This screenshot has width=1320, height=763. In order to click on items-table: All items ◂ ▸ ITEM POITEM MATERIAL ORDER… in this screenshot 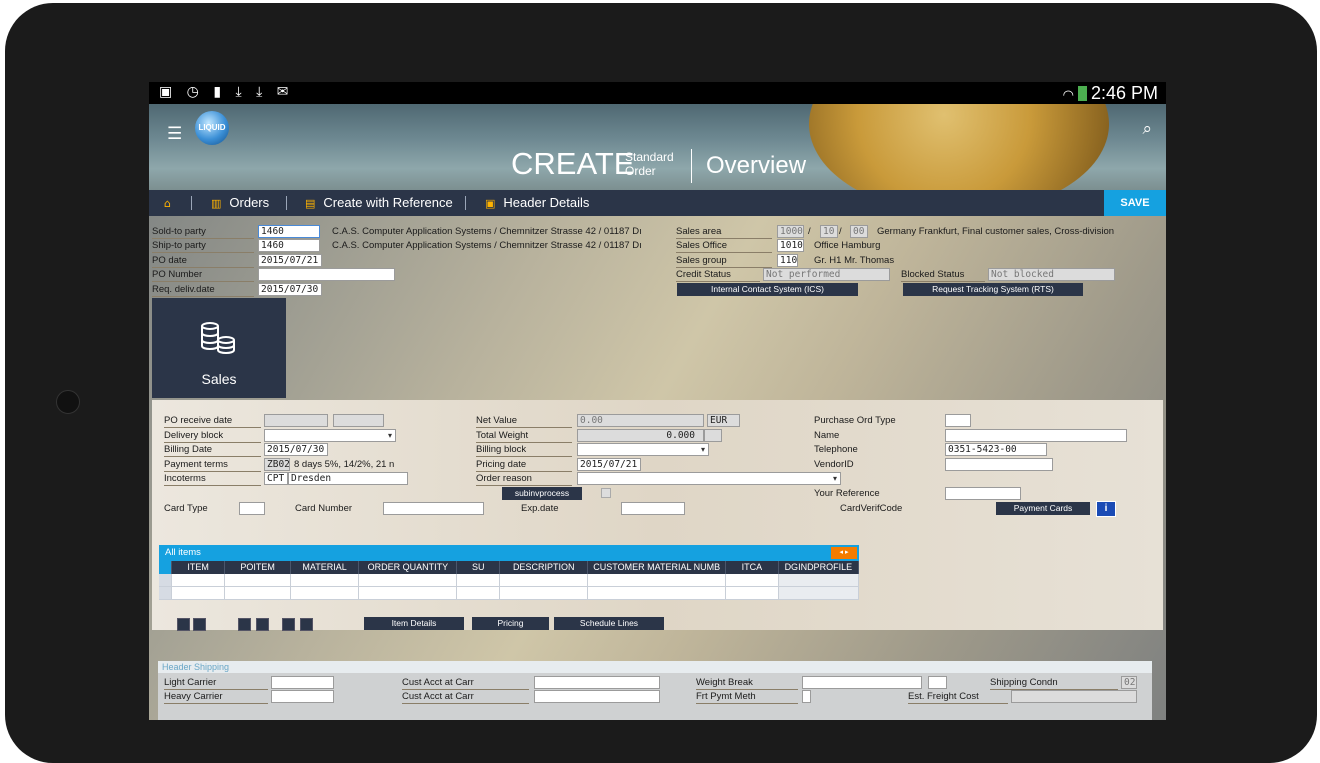, I will do `click(509, 572)`.